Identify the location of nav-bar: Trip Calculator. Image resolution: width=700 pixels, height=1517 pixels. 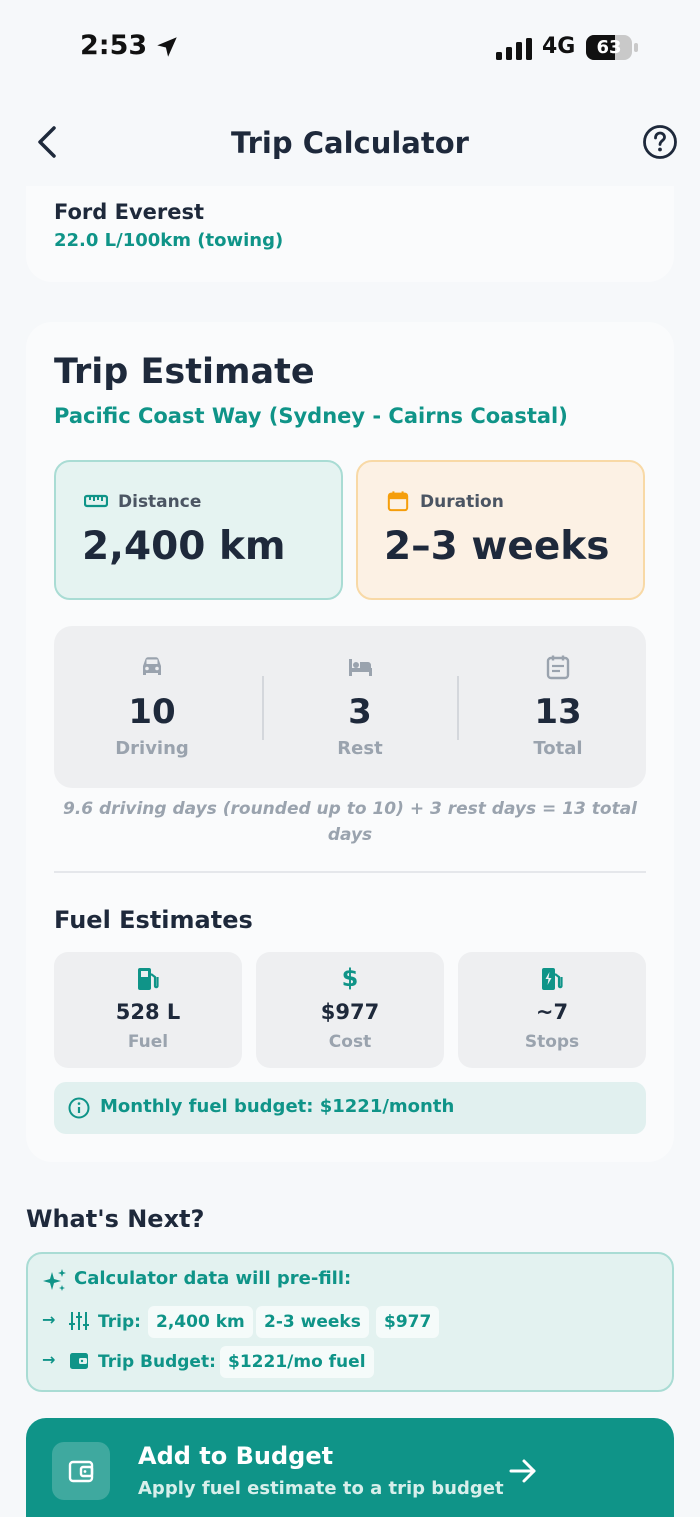
(350, 144).